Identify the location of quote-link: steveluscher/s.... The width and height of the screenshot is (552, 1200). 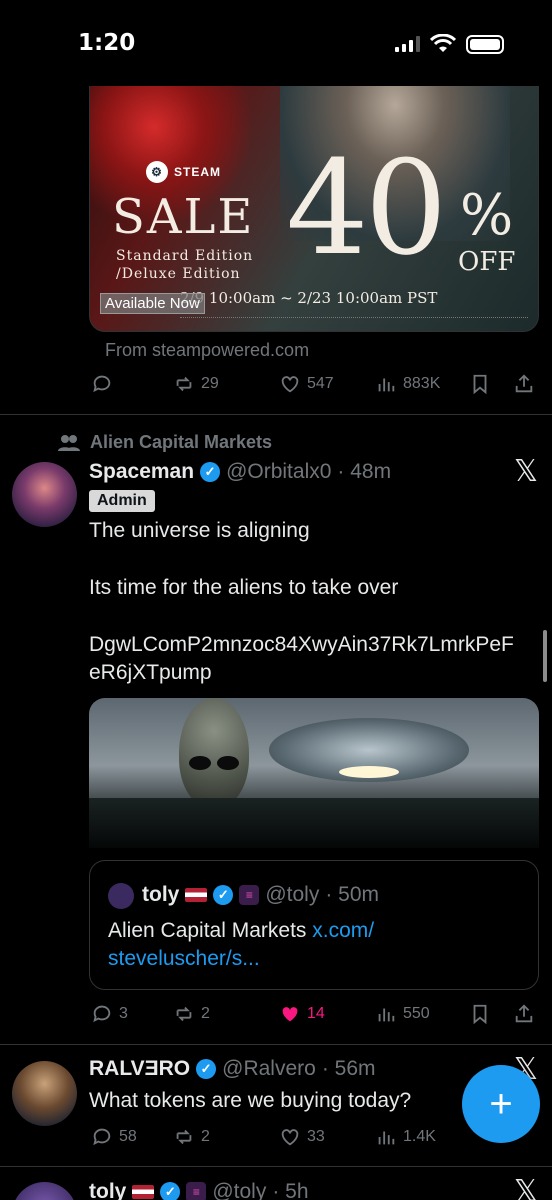
(184, 958).